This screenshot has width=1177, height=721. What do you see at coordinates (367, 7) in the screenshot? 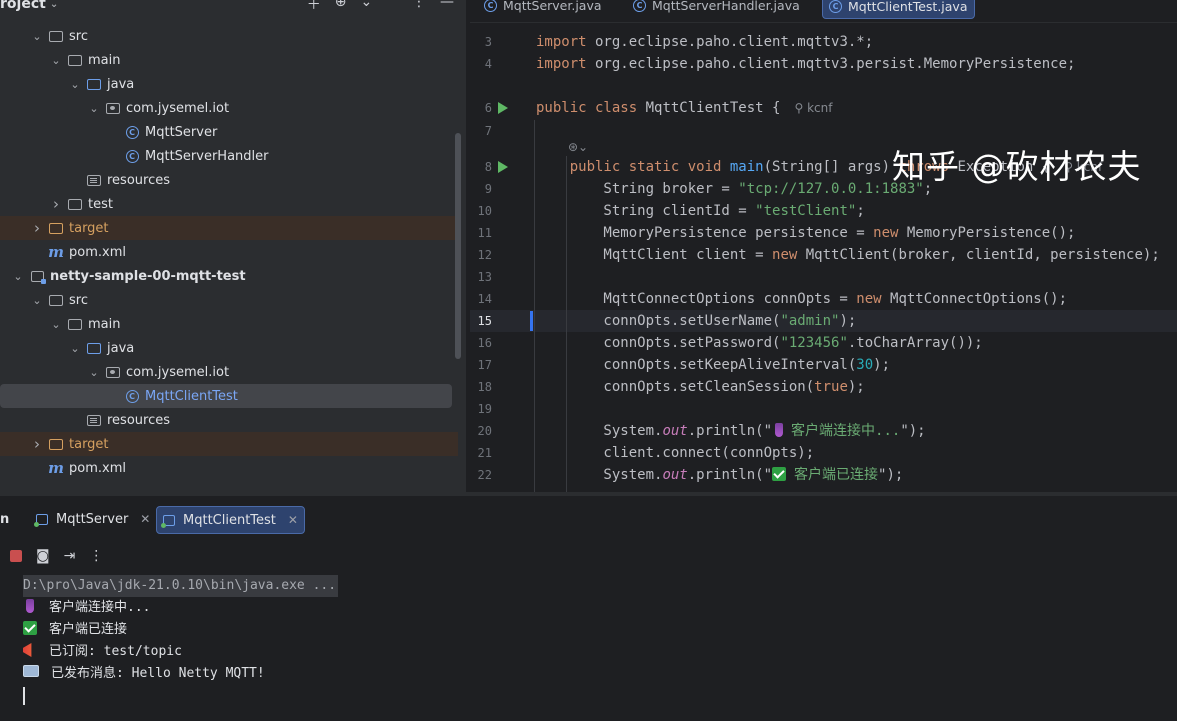
I see `expand-all-icon: ⌄` at bounding box center [367, 7].